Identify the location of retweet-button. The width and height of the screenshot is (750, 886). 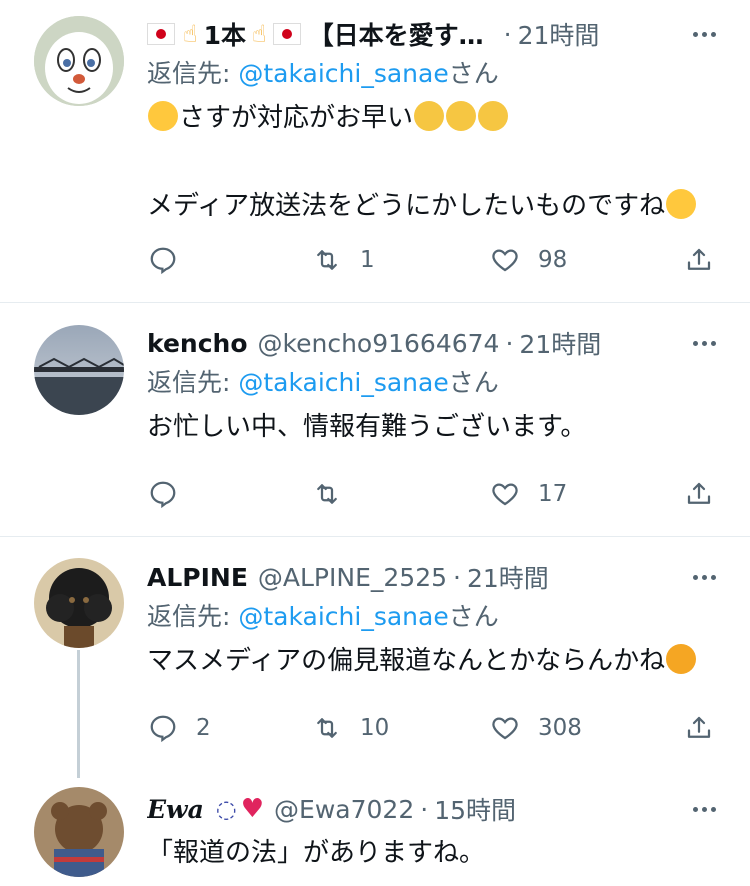
(336, 494).